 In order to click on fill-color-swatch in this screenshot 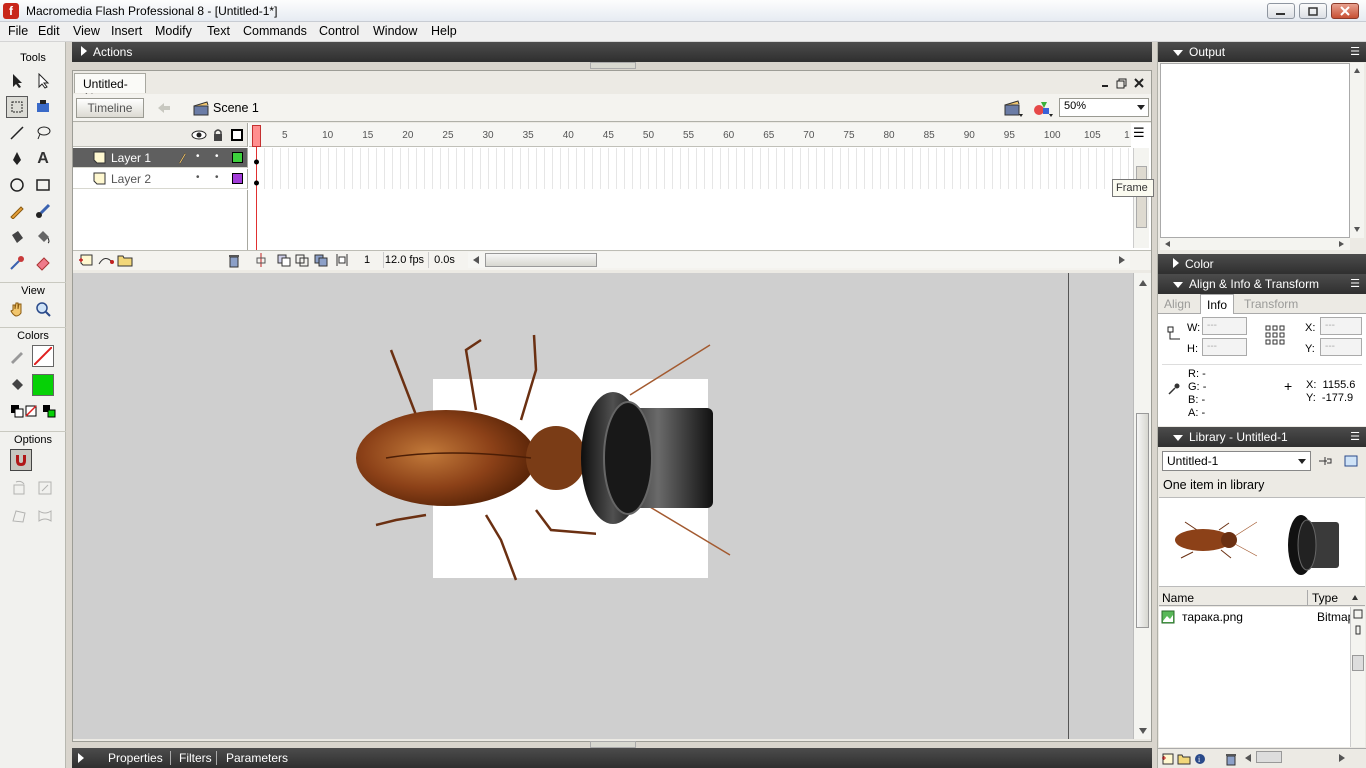, I will do `click(43, 385)`.